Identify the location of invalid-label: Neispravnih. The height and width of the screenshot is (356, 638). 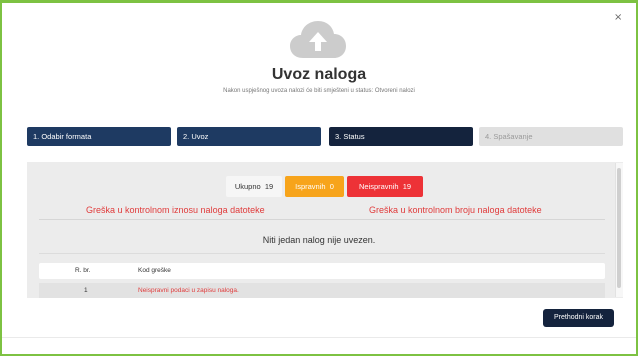
(378, 186).